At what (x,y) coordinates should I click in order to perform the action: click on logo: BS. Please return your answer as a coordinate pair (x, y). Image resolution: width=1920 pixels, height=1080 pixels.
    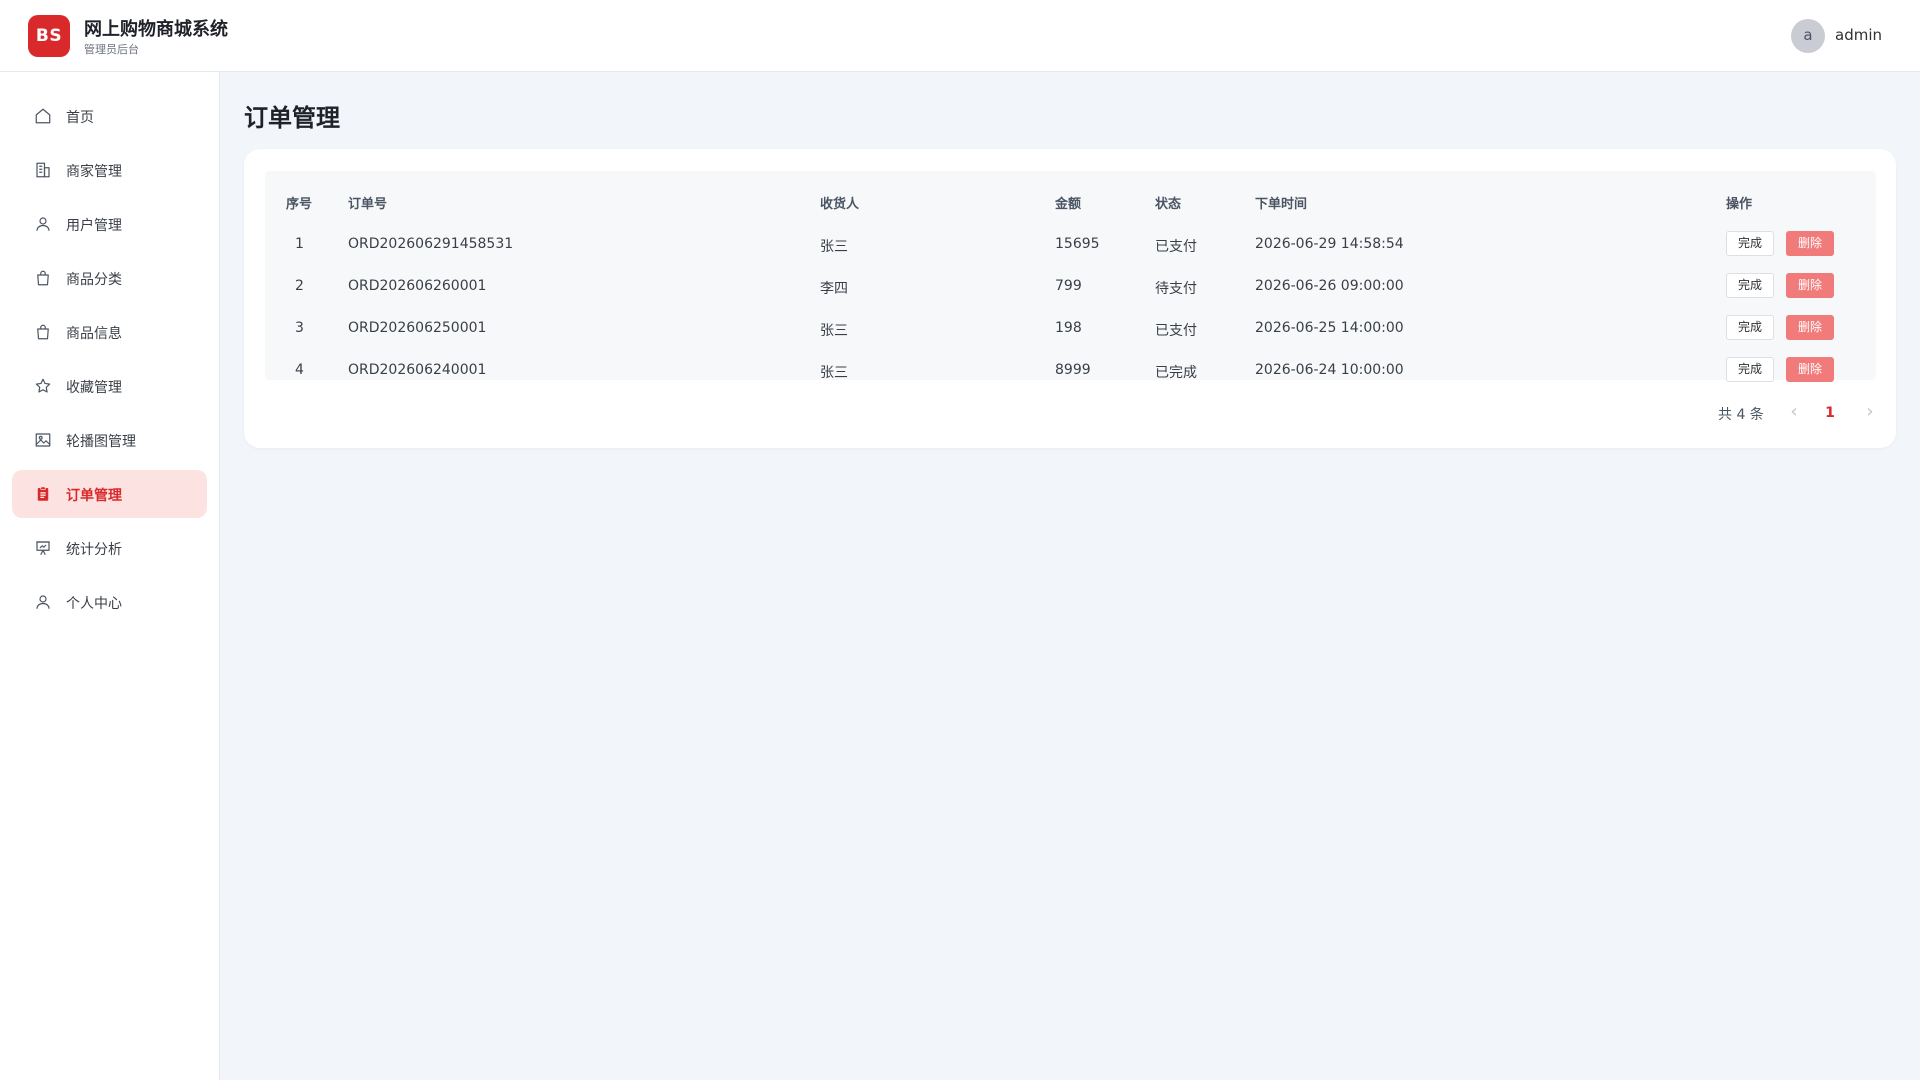
    Looking at the image, I should click on (49, 36).